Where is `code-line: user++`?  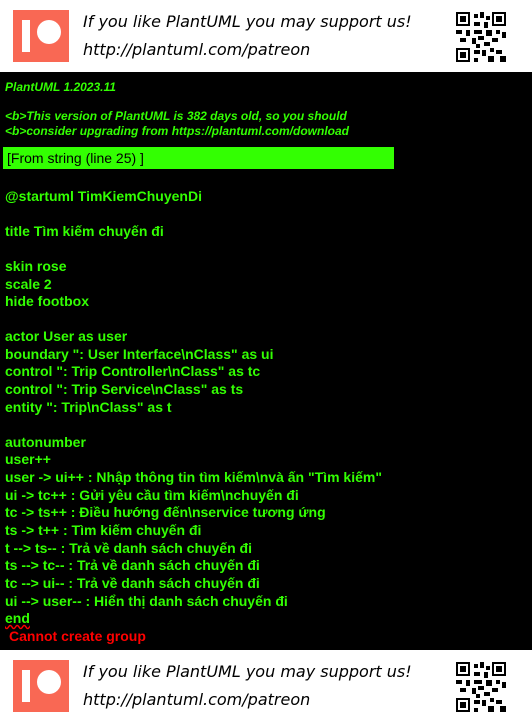
code-line: user++ is located at coordinates (28, 459).